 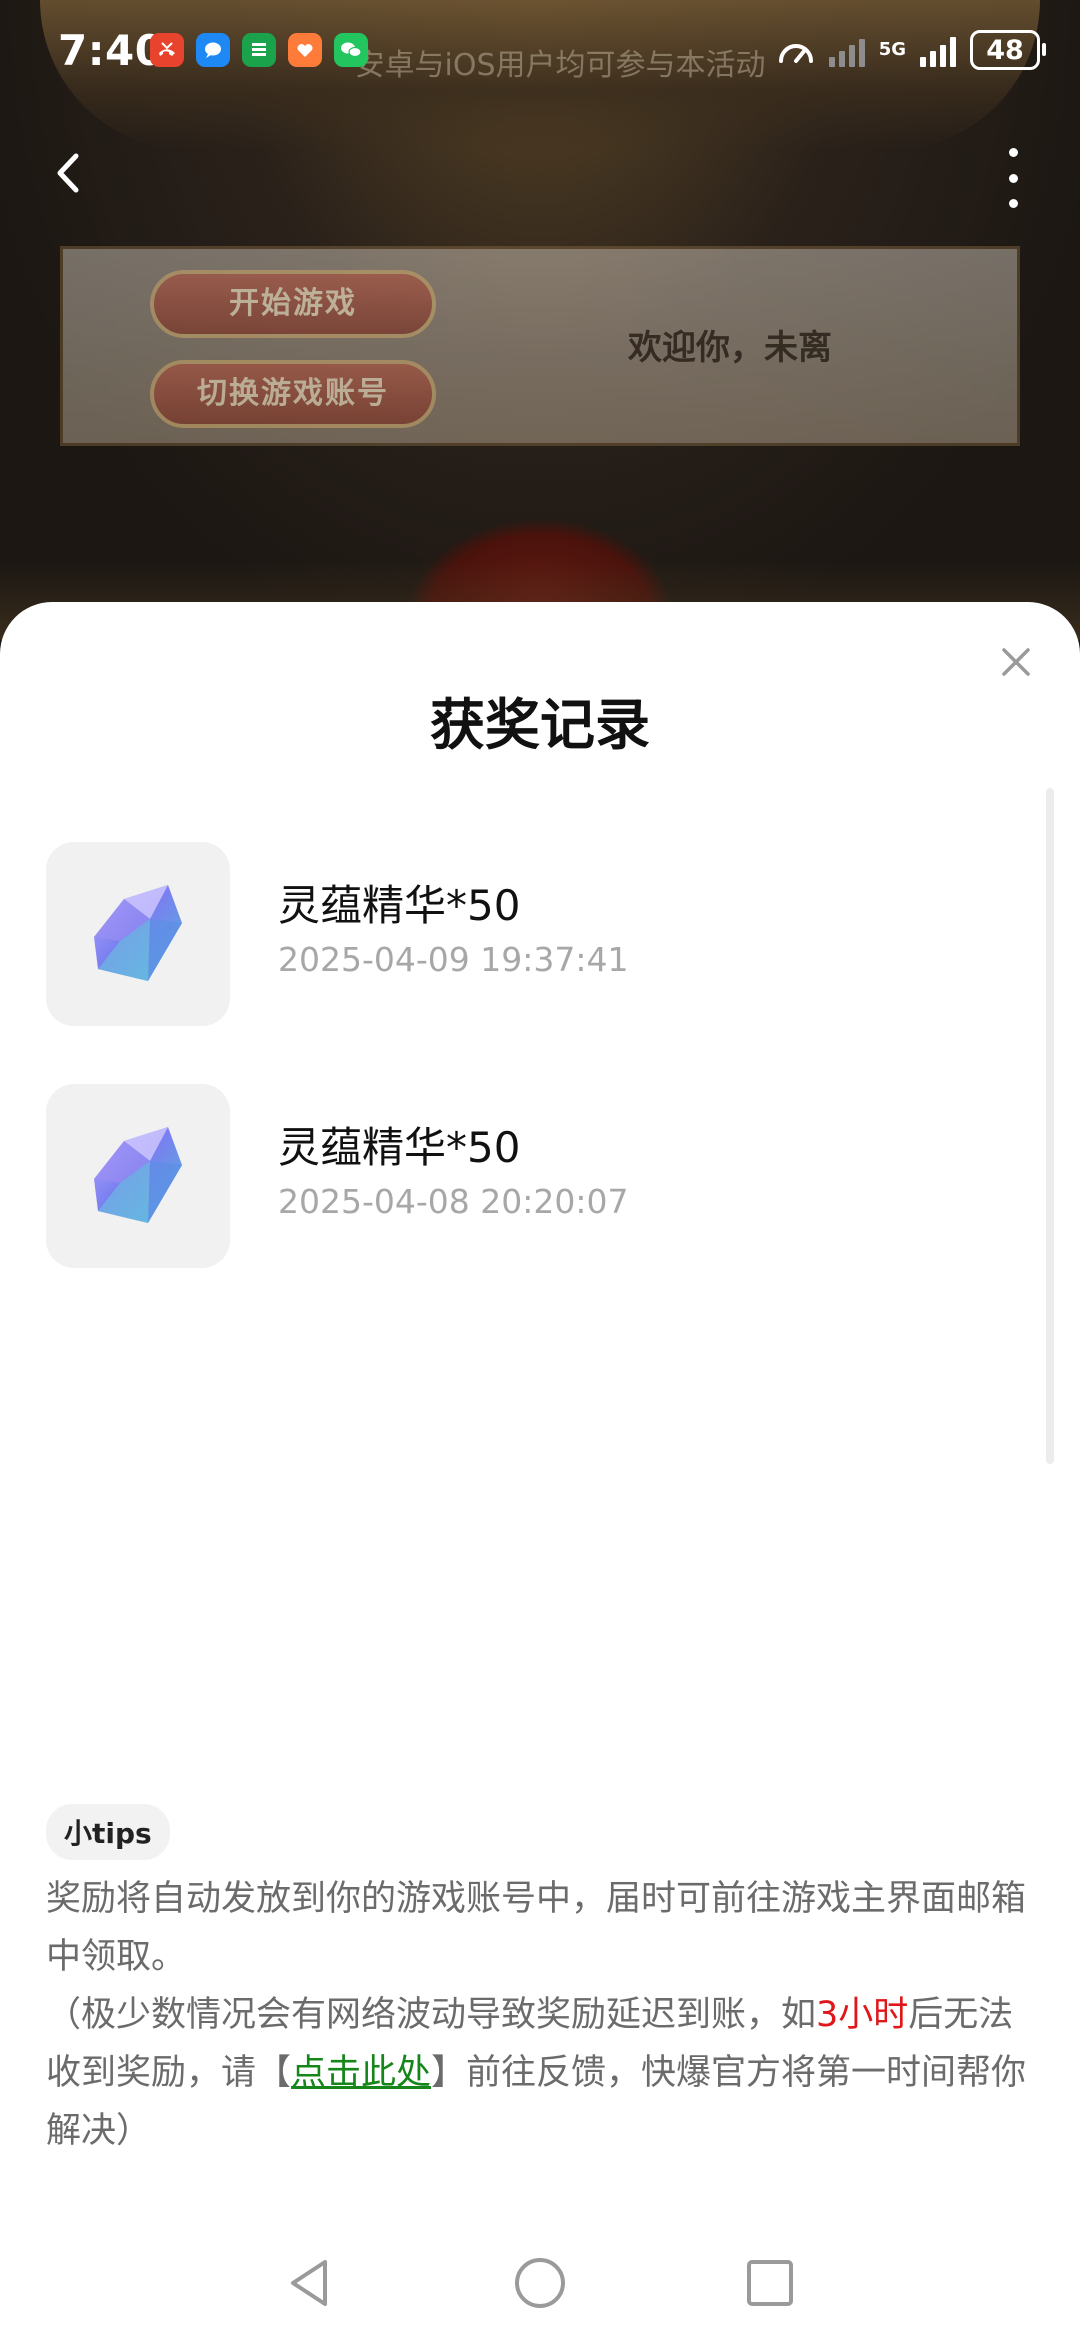 I want to click on more-options-button, so click(x=1013, y=178).